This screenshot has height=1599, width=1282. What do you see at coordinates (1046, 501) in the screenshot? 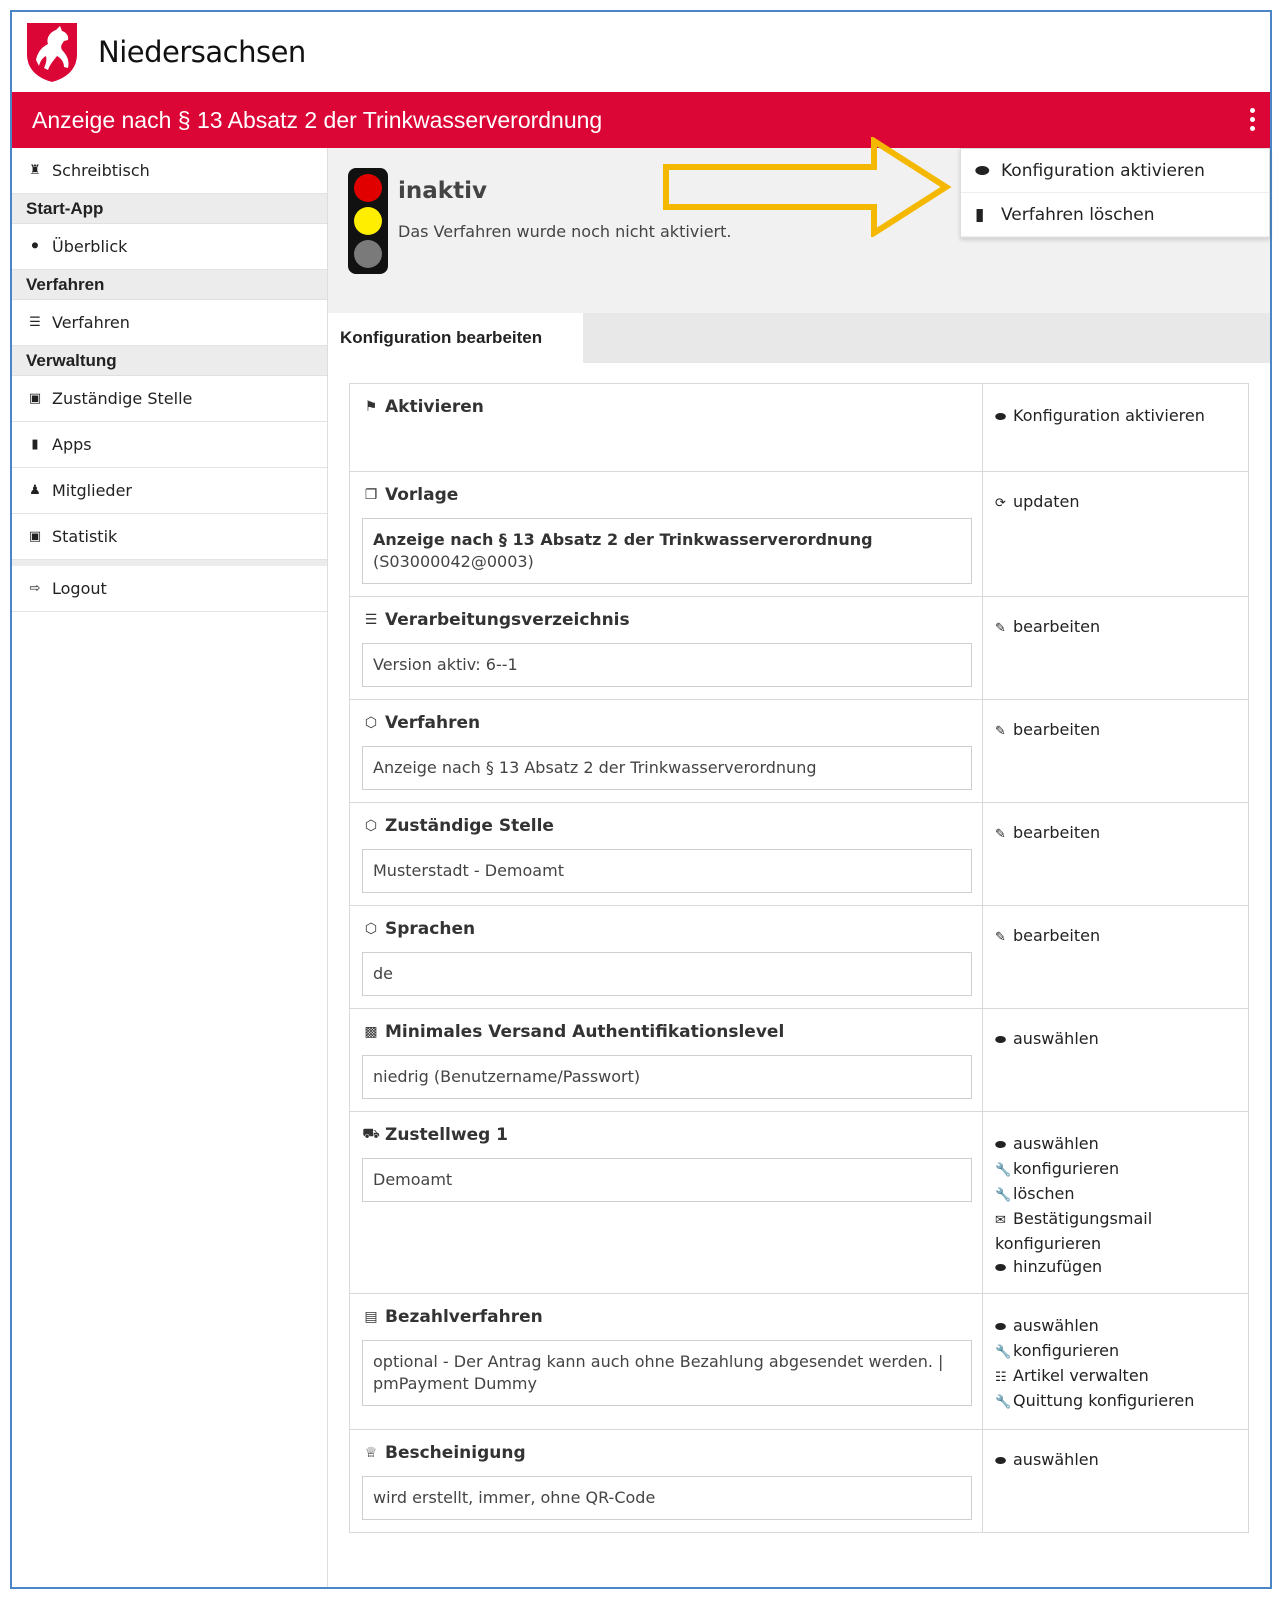
I see `link-label: updaten` at bounding box center [1046, 501].